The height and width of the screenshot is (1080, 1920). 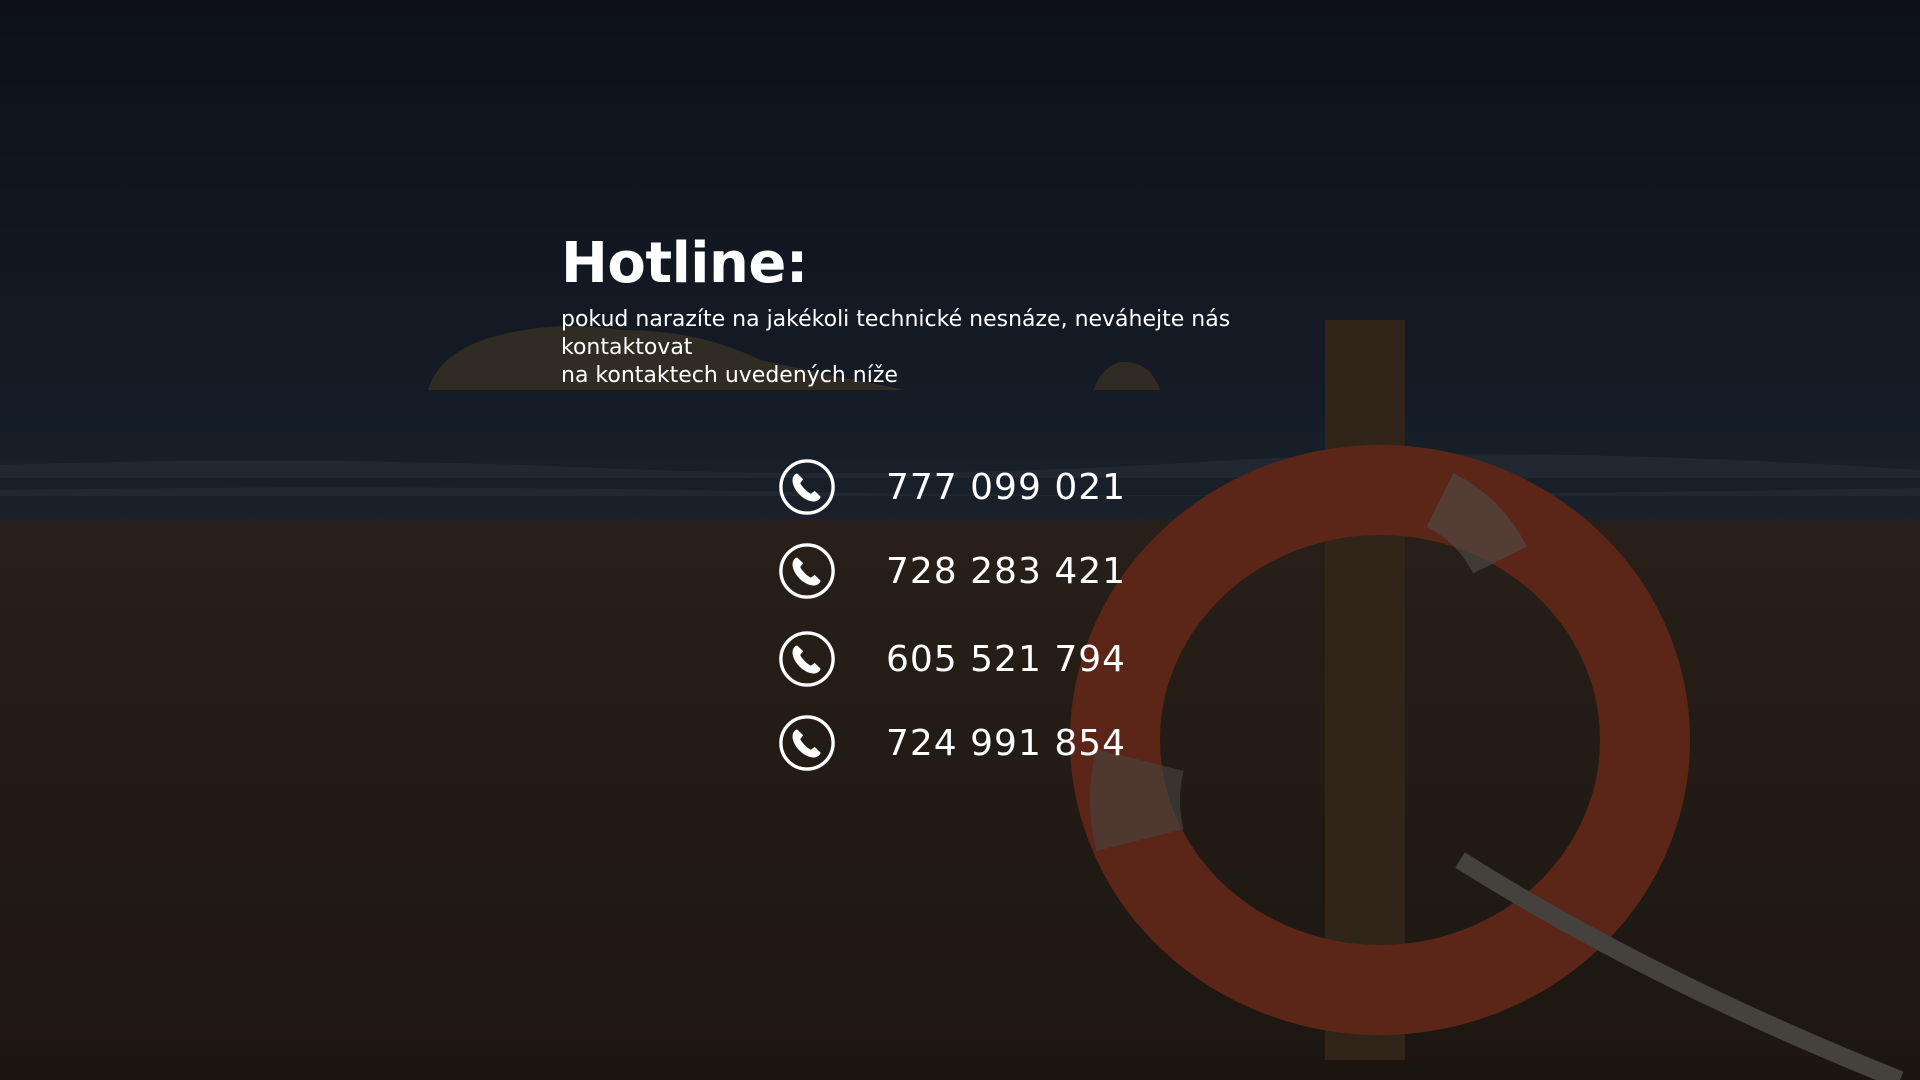 I want to click on hotline-subtitle-line-2: na kontaktech uvedených níže, so click(x=729, y=375).